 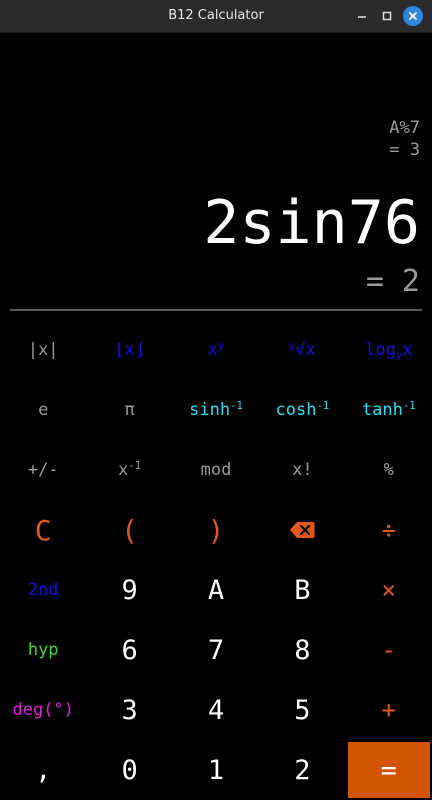 I want to click on minimize-button, so click(x=362, y=16).